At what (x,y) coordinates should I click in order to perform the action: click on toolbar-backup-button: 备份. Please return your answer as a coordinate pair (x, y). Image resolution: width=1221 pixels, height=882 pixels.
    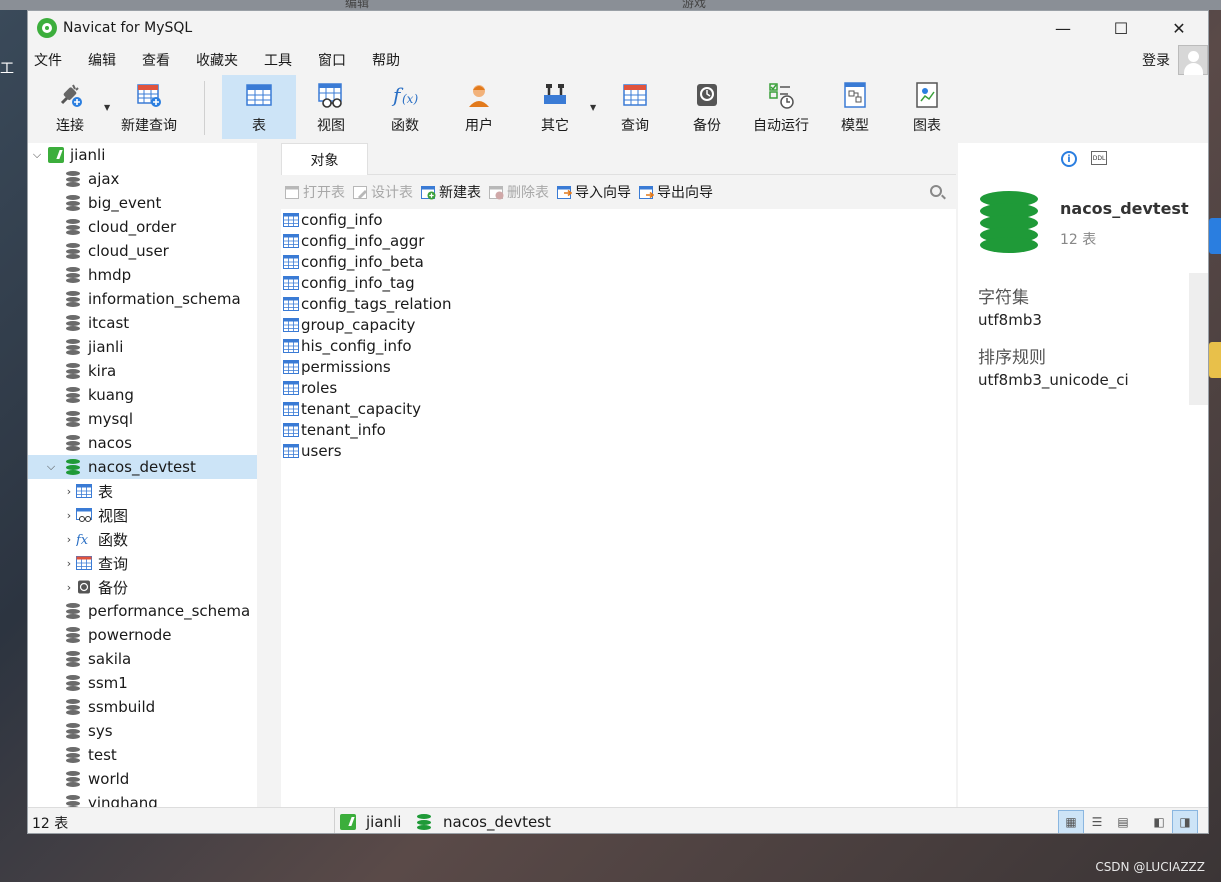
    Looking at the image, I should click on (707, 107).